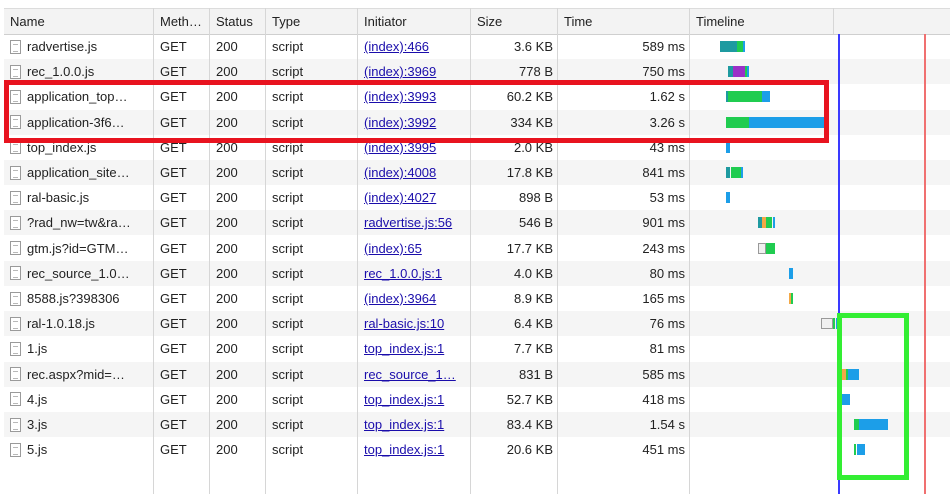 This screenshot has height=496, width=950. What do you see at coordinates (663, 374) in the screenshot?
I see `cell-time: 585 ms` at bounding box center [663, 374].